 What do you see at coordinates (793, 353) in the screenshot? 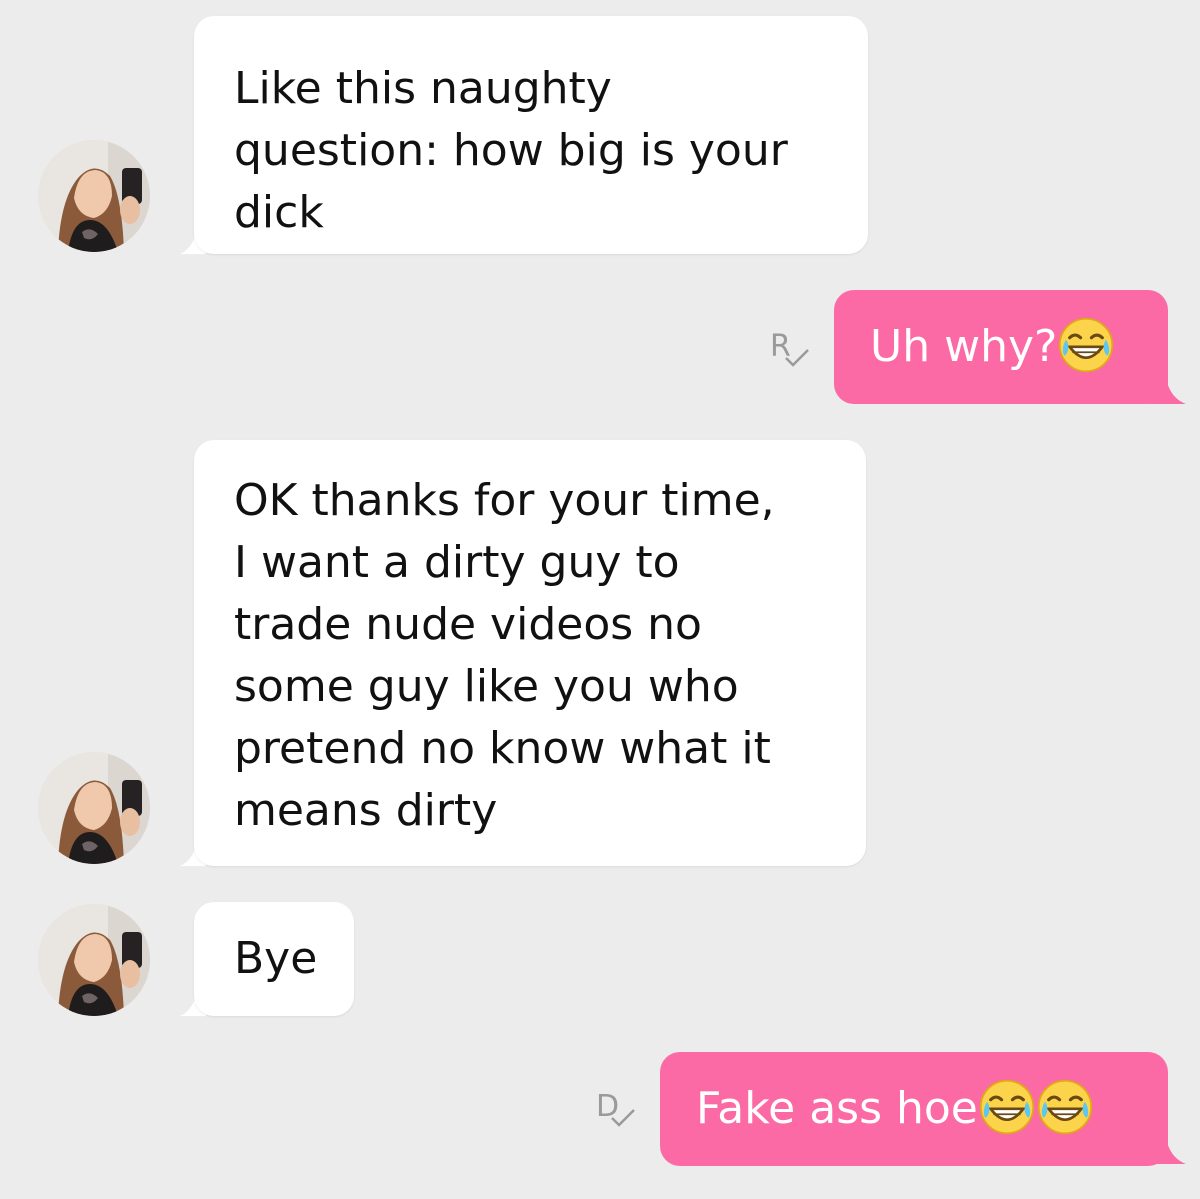
I see `read-receipt-icon: R` at bounding box center [793, 353].